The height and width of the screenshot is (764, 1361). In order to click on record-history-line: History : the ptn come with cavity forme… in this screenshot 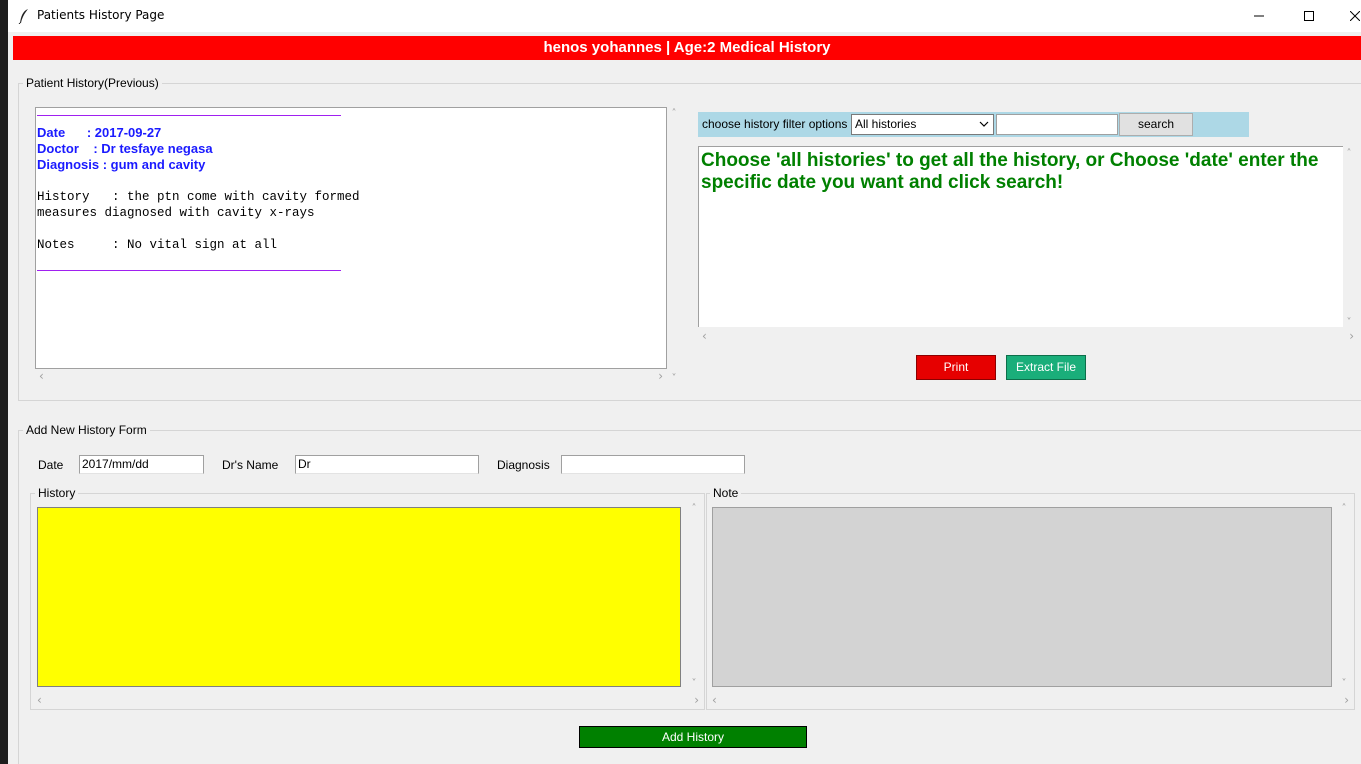, I will do `click(198, 197)`.